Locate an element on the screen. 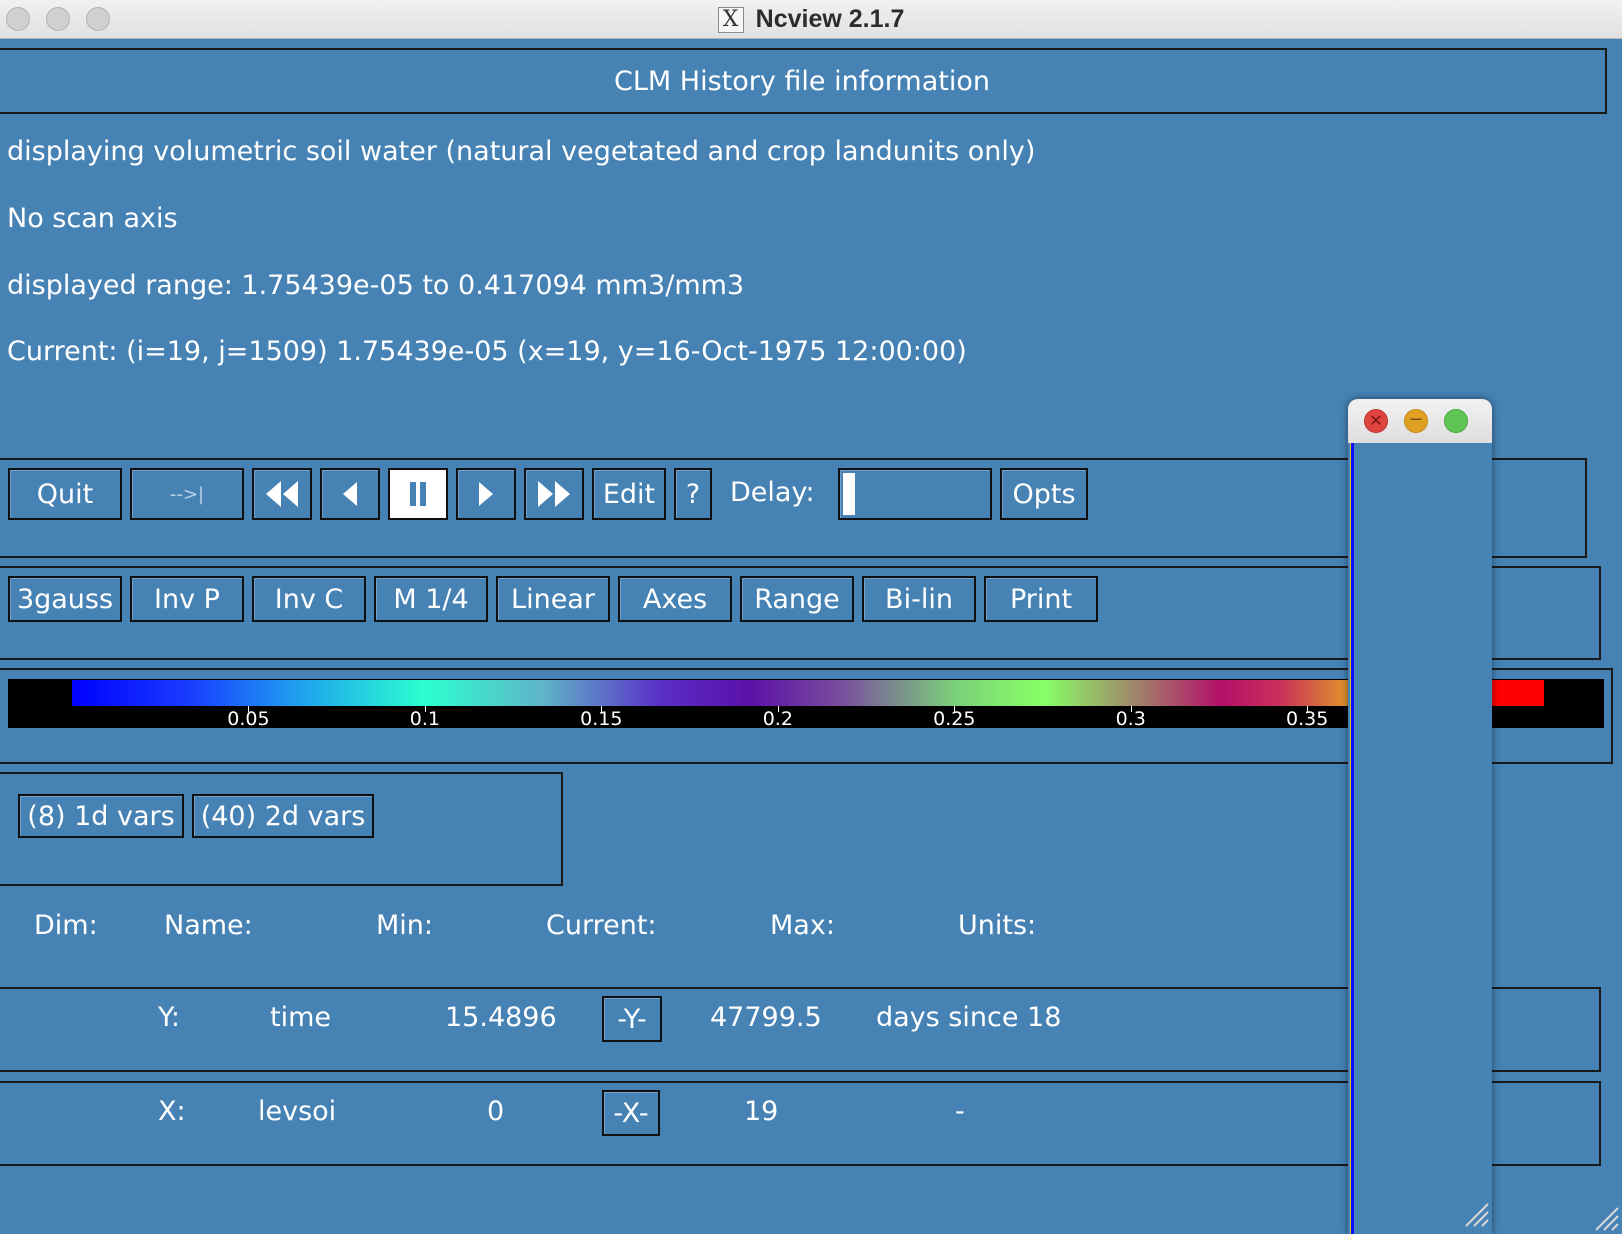 The width and height of the screenshot is (1622, 1234). restart-button: -->| is located at coordinates (187, 494).